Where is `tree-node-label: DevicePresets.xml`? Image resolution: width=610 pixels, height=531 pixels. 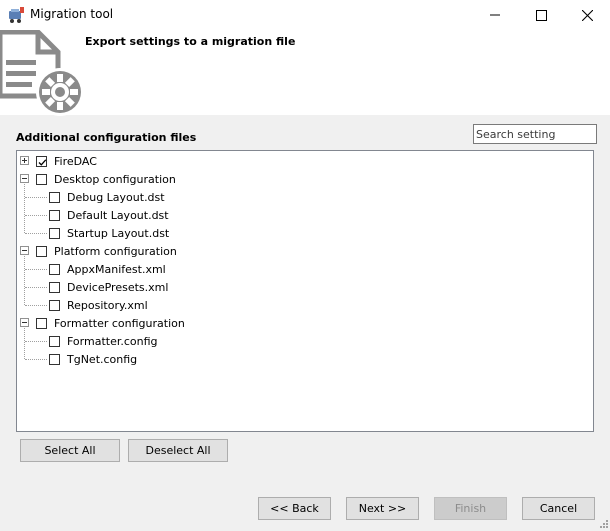
tree-node-label: DevicePresets.xml is located at coordinates (118, 287).